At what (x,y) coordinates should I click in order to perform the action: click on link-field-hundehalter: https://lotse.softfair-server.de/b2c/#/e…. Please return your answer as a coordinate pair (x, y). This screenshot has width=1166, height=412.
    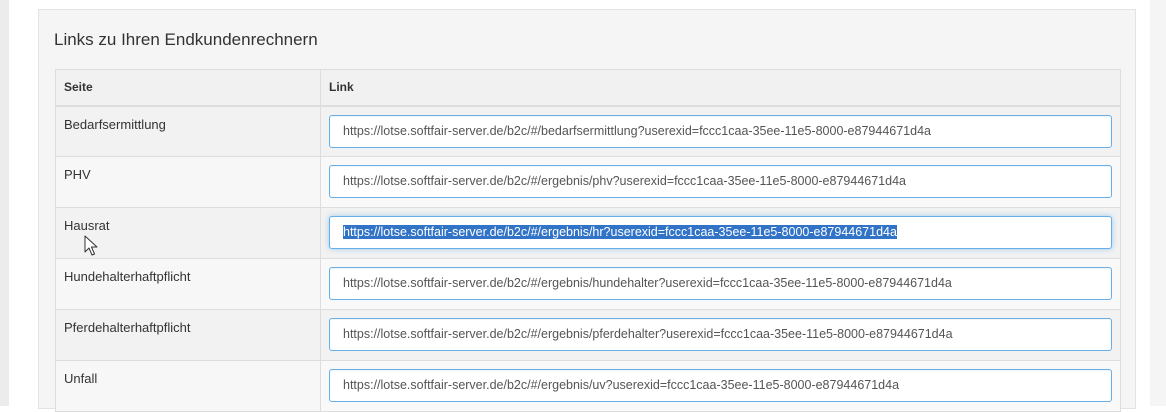
    Looking at the image, I should click on (720, 283).